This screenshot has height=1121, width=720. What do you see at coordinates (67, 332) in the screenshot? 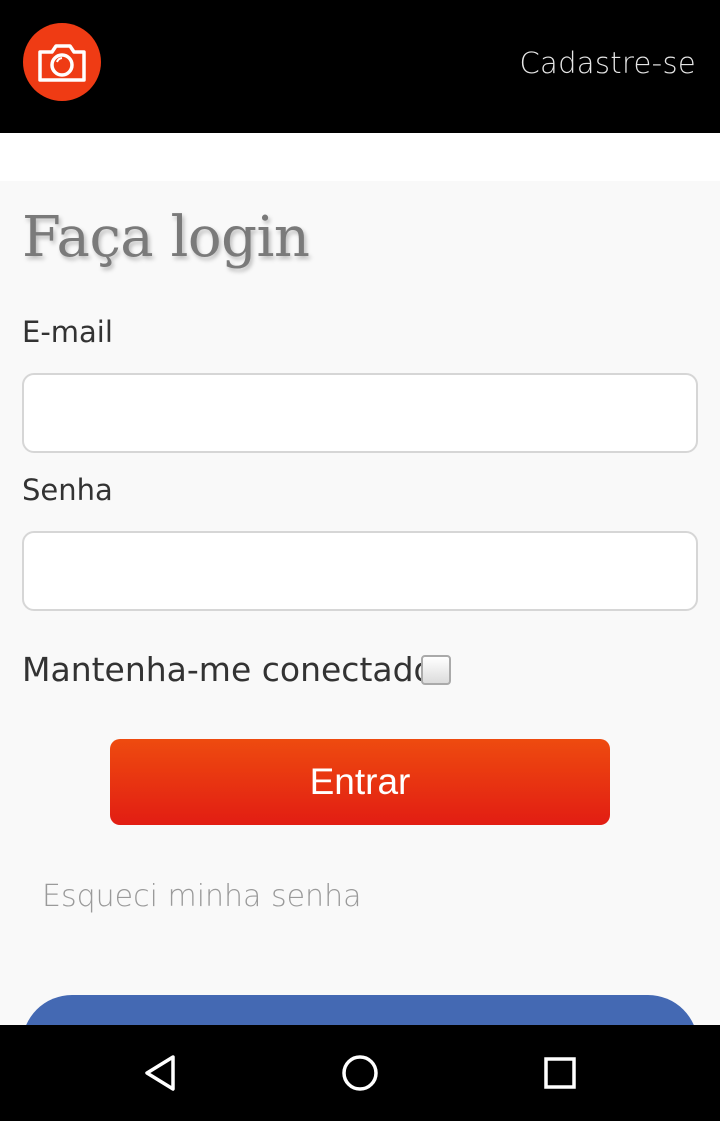
I see `email-label: E-mail` at bounding box center [67, 332].